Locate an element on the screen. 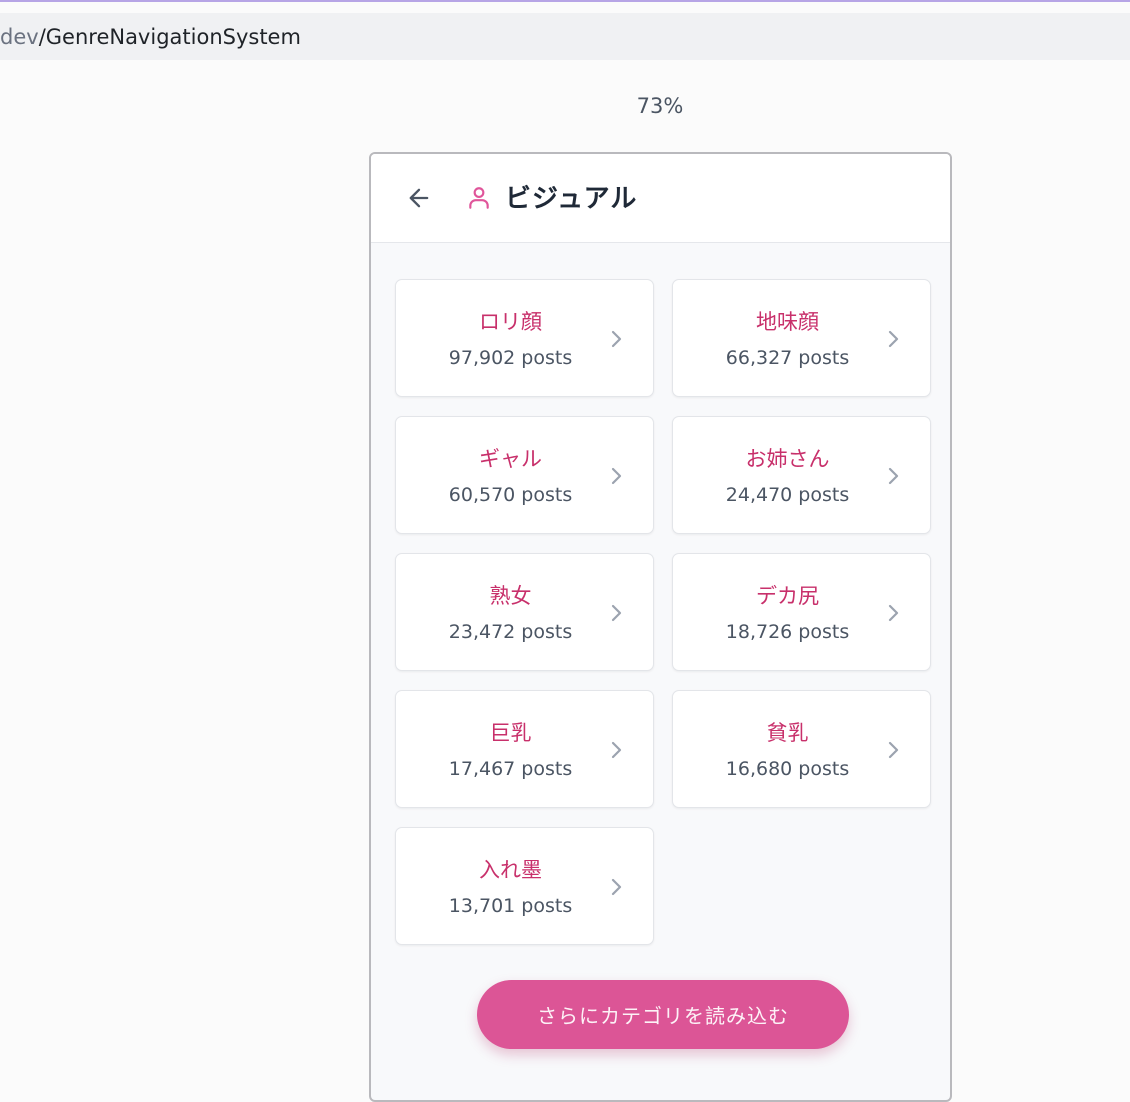 This screenshot has height=1102, width=1130. category-card: 熟女 23,472 posts is located at coordinates (524, 612).